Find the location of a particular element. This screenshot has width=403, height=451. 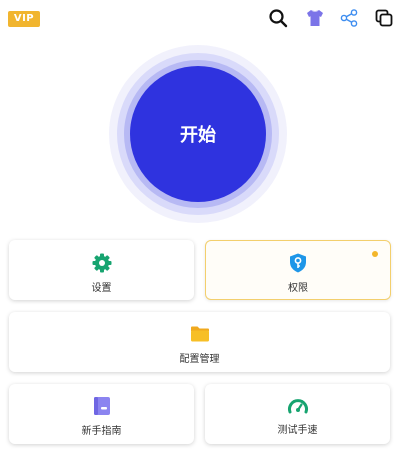

start-button: 开始 is located at coordinates (198, 134).